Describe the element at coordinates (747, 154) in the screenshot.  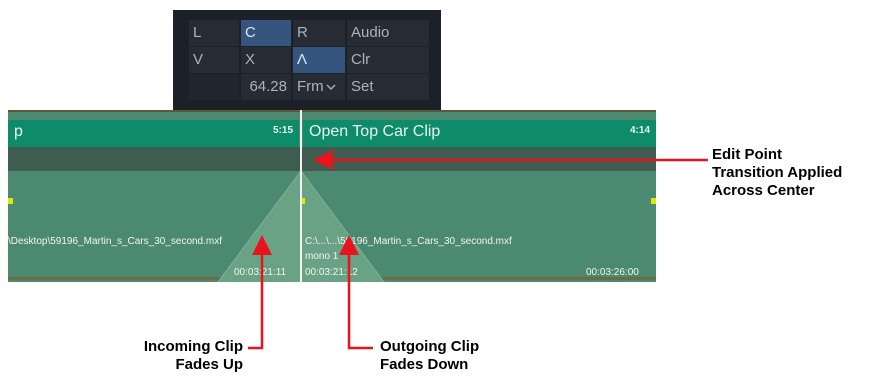
I see `edit-point-note-line1: Edit Point` at that location.